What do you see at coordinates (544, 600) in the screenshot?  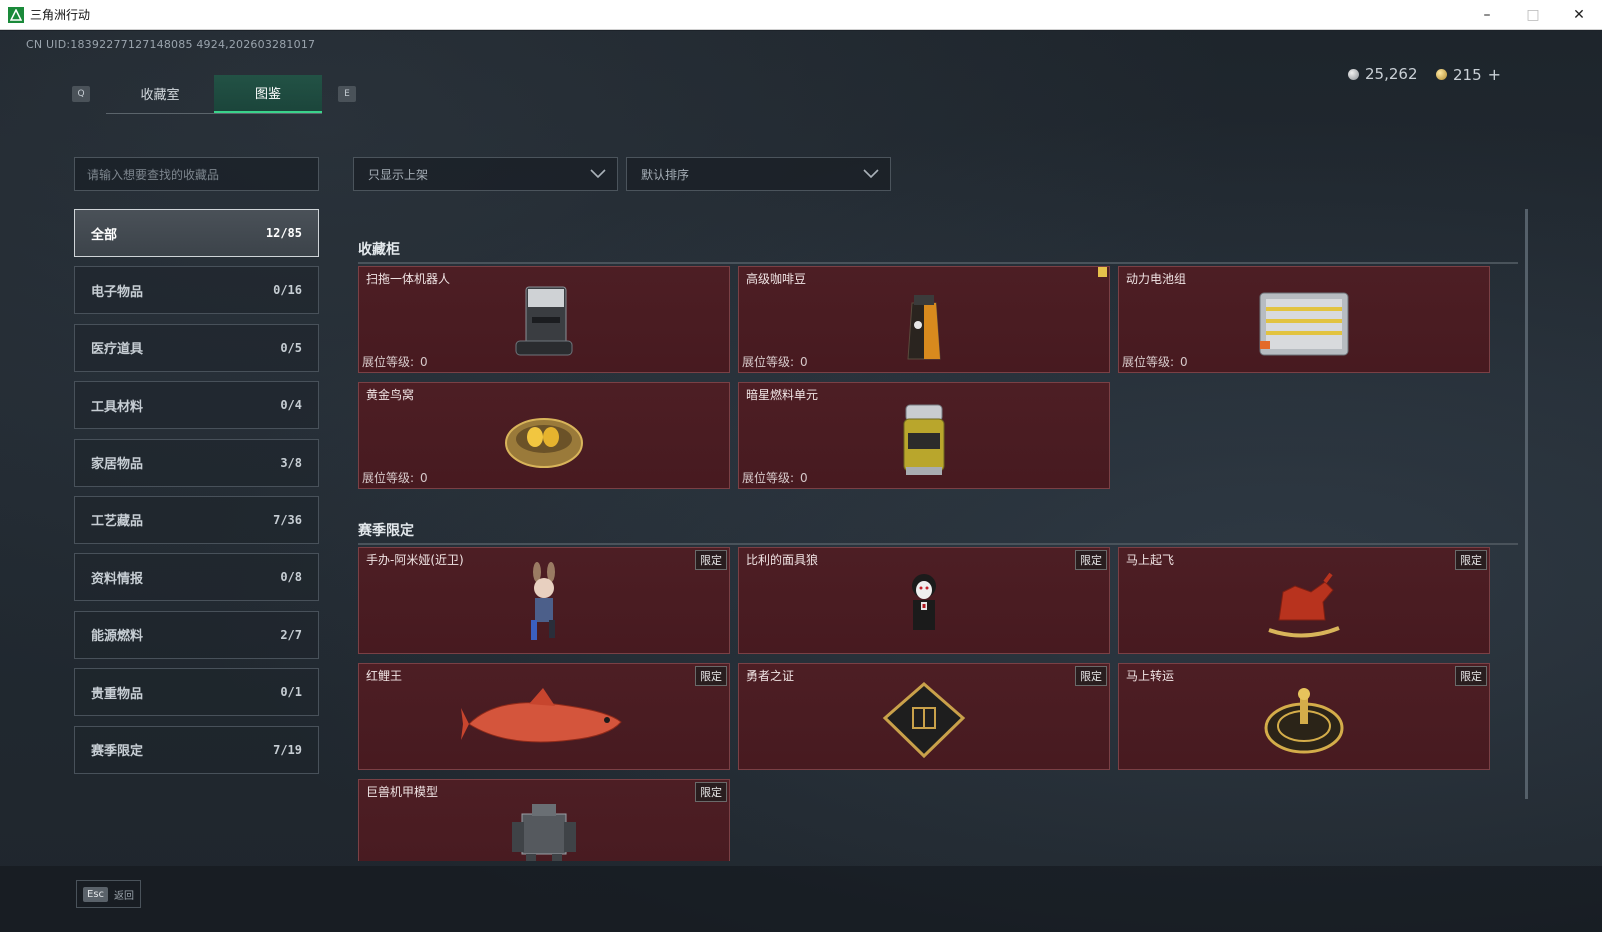 I see `collection-card: 手办-阿米娅(近卫) 限定` at bounding box center [544, 600].